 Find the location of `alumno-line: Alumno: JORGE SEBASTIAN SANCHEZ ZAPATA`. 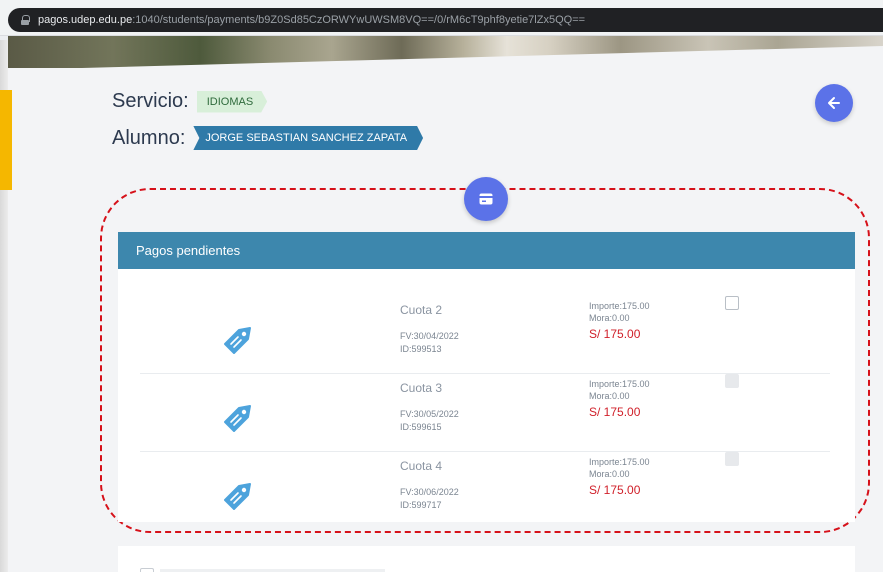

alumno-line: Alumno: JORGE SEBASTIAN SANCHEZ ZAPATA is located at coordinates (267, 138).